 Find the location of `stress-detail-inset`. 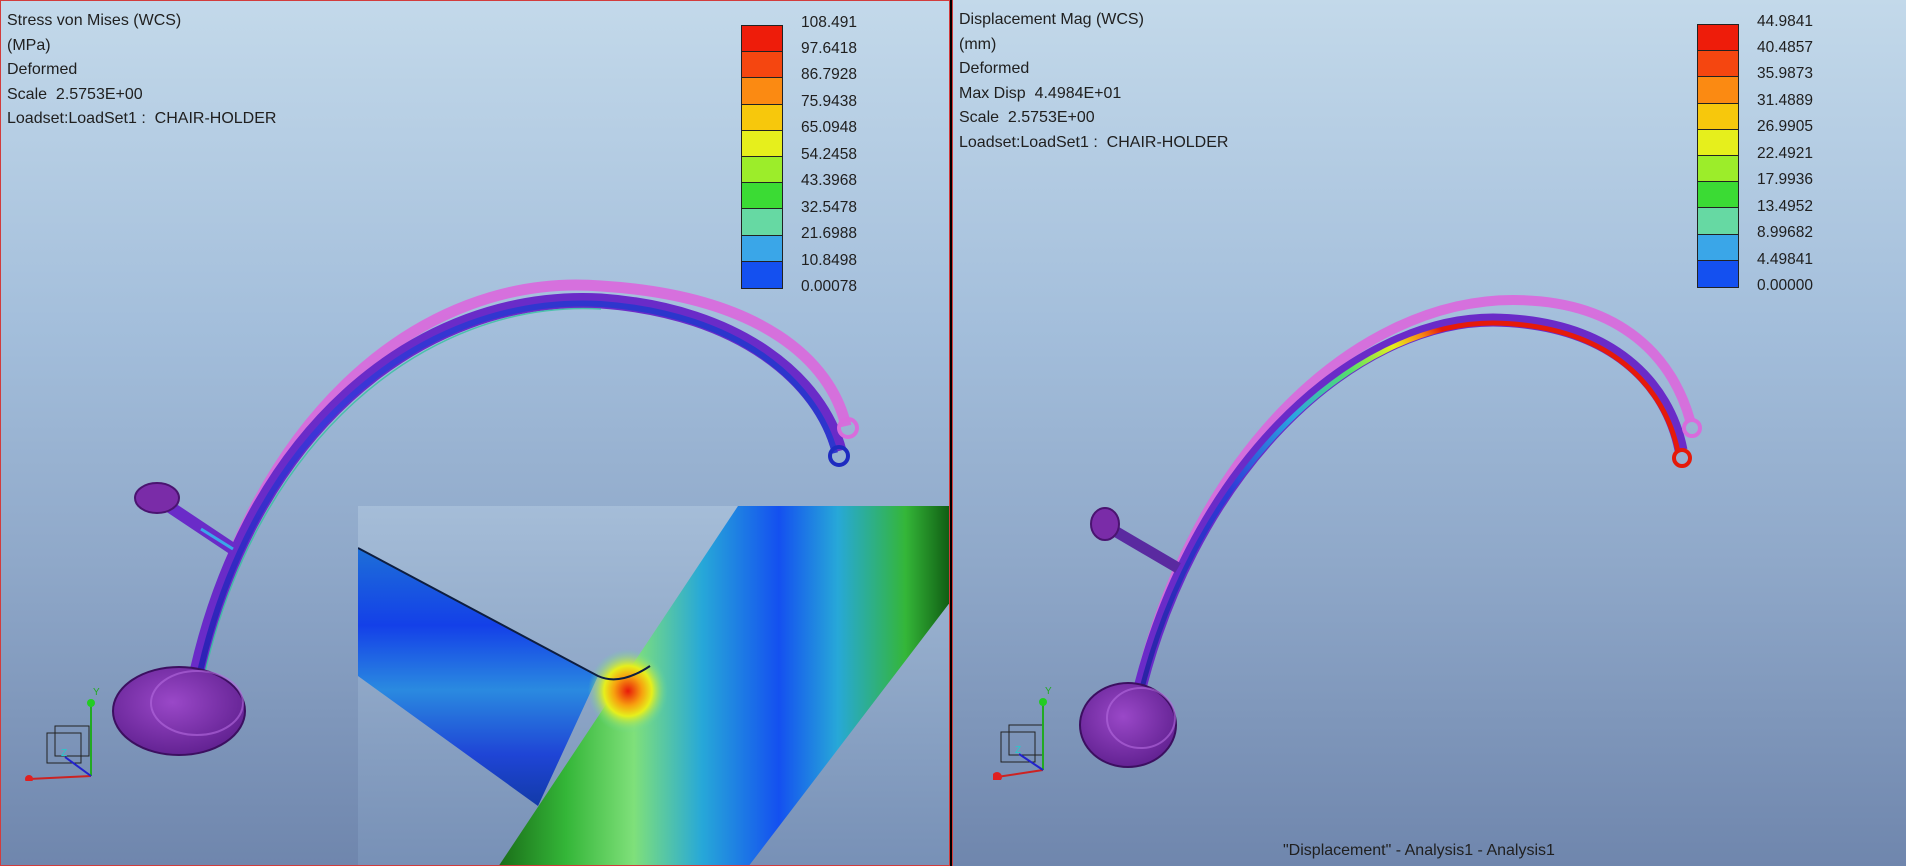

stress-detail-inset is located at coordinates (653, 685).